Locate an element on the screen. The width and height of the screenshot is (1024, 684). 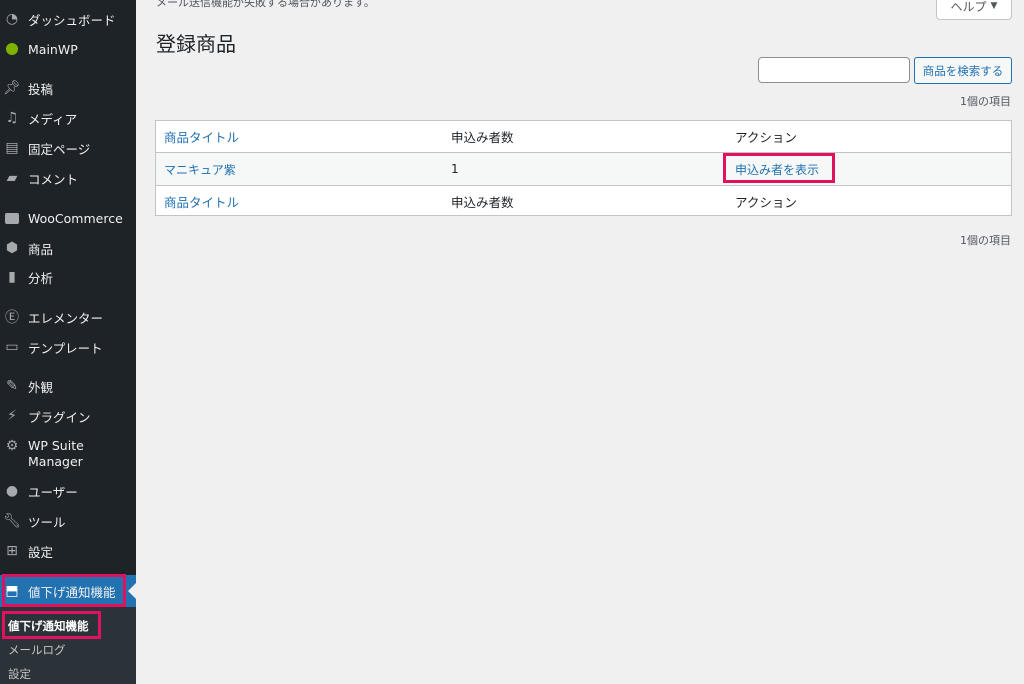
menu-tools: 🔧︎ ツール is located at coordinates (68, 521).